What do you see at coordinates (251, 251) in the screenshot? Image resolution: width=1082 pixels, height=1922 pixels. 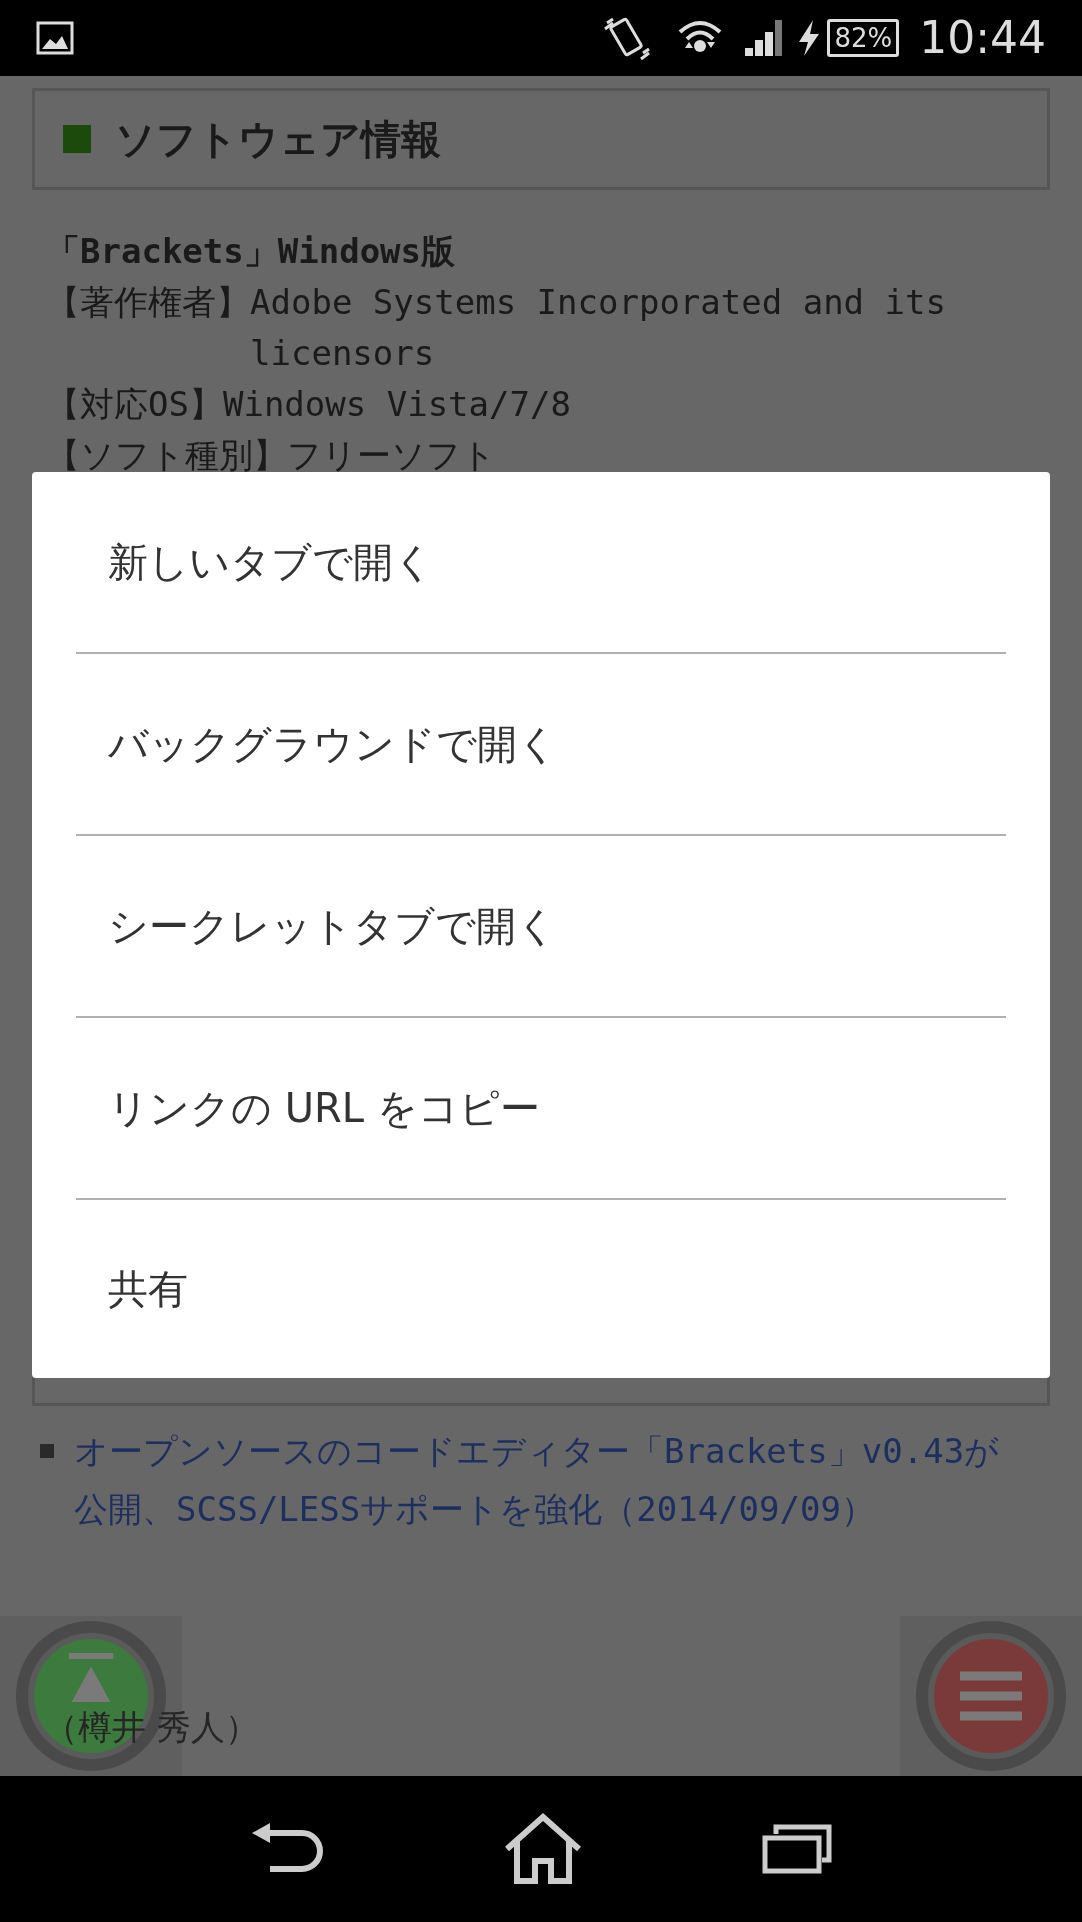 I see `software-name: 「Brackets」Windows版` at bounding box center [251, 251].